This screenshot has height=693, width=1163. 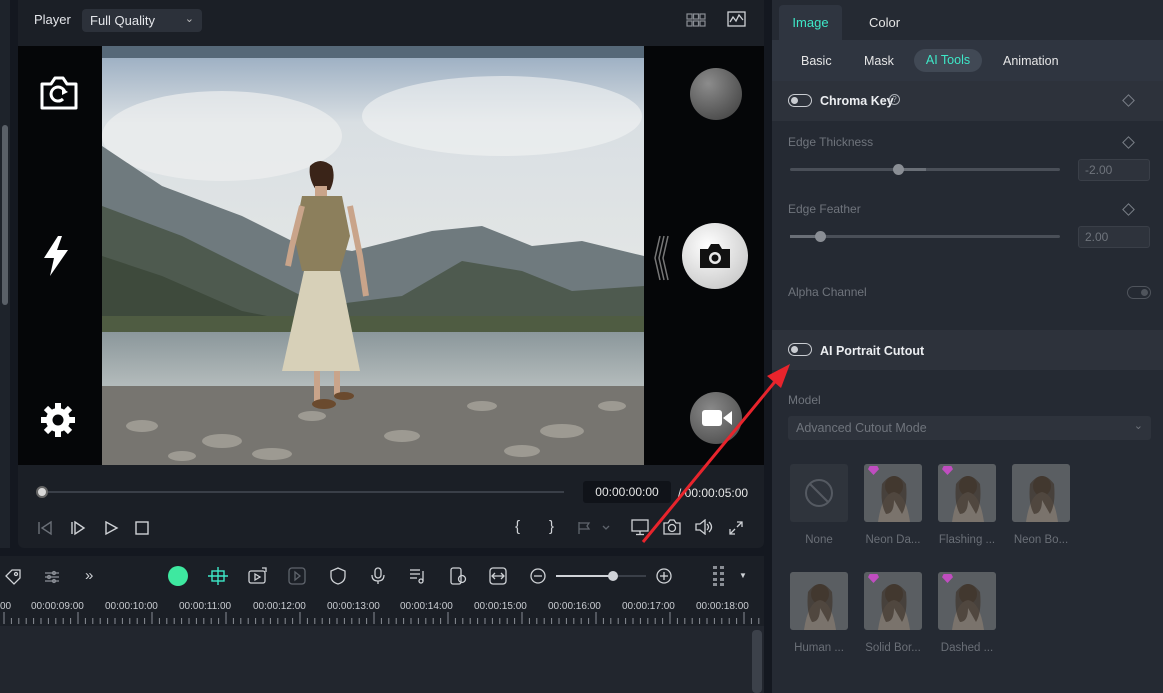 I want to click on model-label: Model, so click(x=804, y=400).